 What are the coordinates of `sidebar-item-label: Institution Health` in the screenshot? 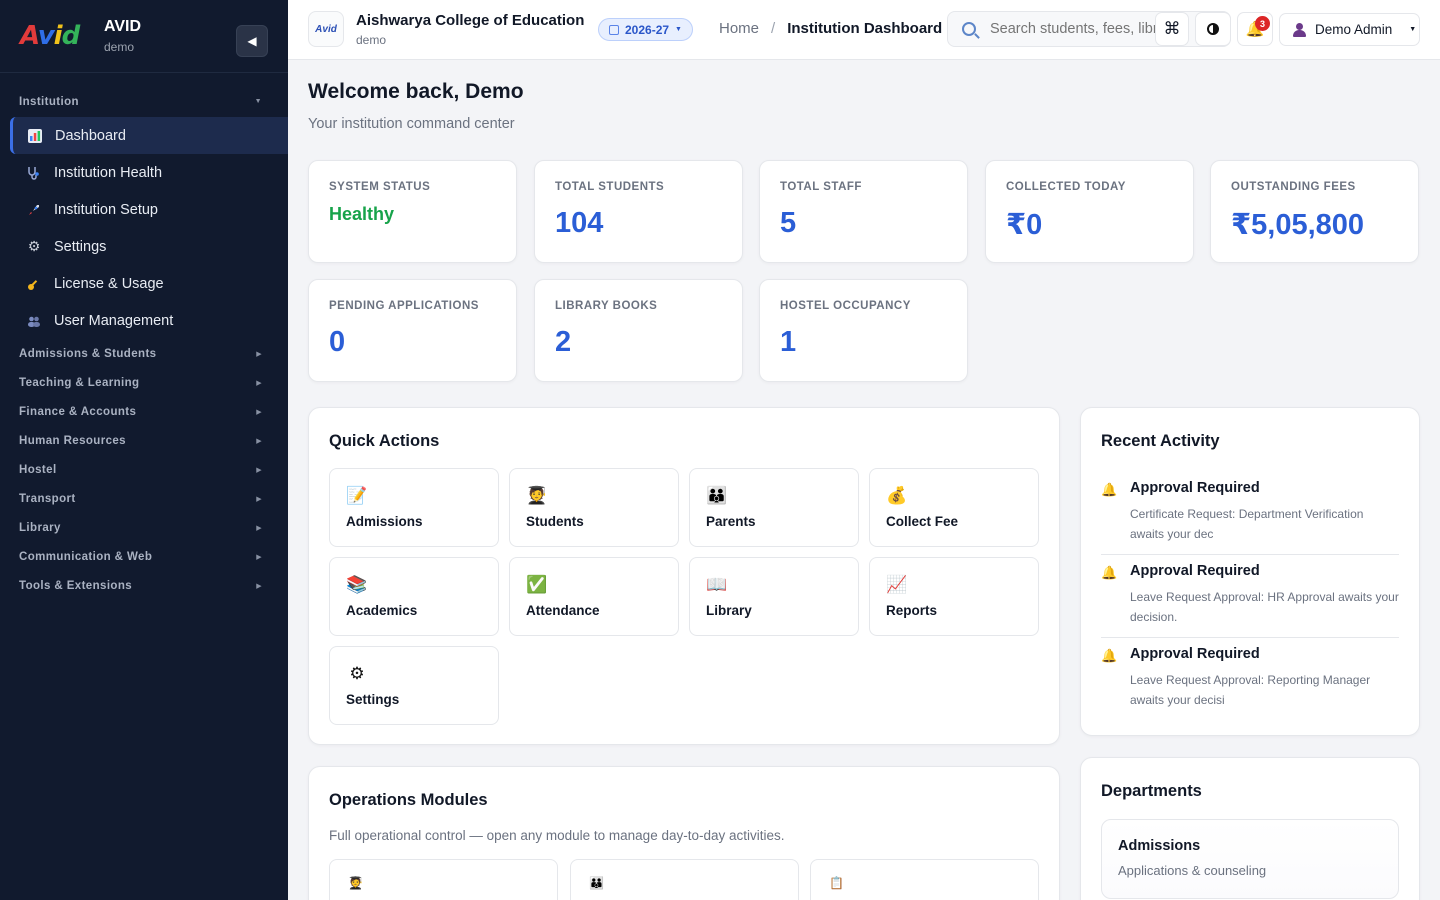 It's located at (108, 172).